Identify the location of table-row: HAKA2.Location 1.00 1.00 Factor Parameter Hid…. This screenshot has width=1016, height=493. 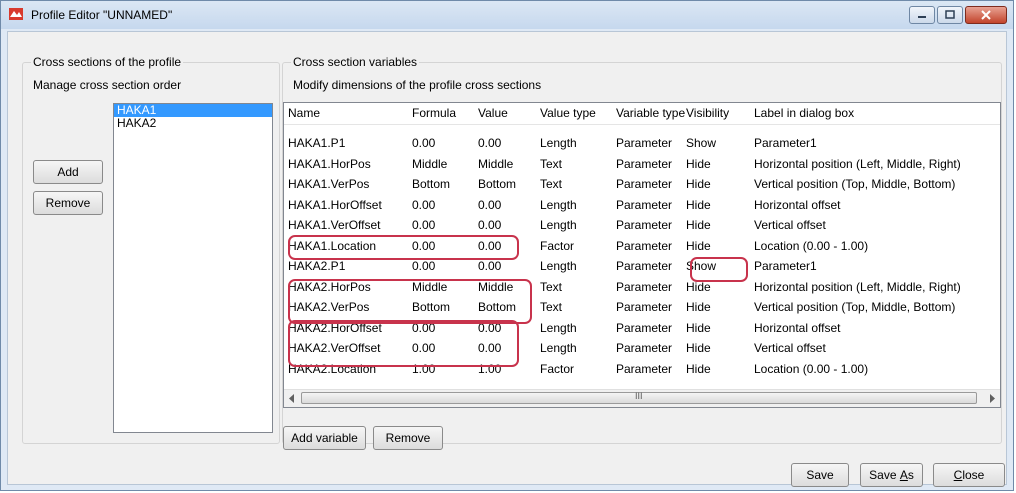
(642, 369).